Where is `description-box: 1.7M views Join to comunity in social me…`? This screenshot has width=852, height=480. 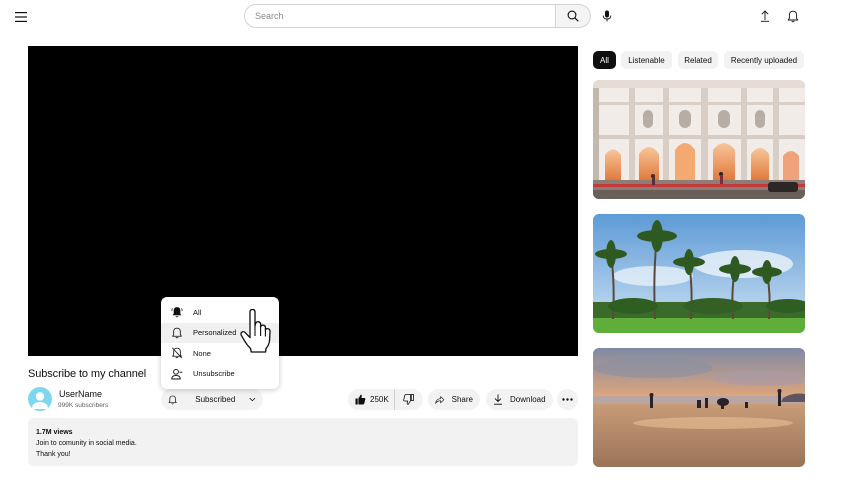
description-box: 1.7M views Join to comunity in social me… is located at coordinates (303, 442).